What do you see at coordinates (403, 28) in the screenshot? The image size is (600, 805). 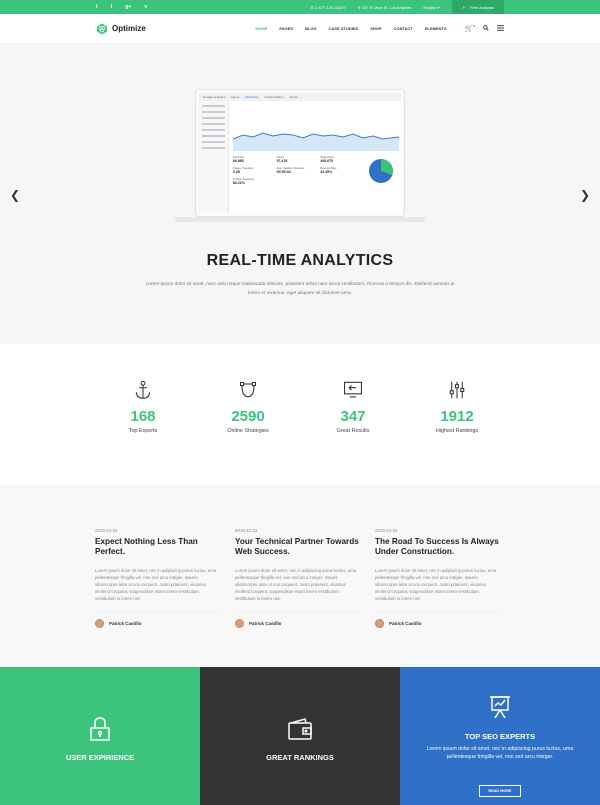 I see `nav-item-contact: CONTACT` at bounding box center [403, 28].